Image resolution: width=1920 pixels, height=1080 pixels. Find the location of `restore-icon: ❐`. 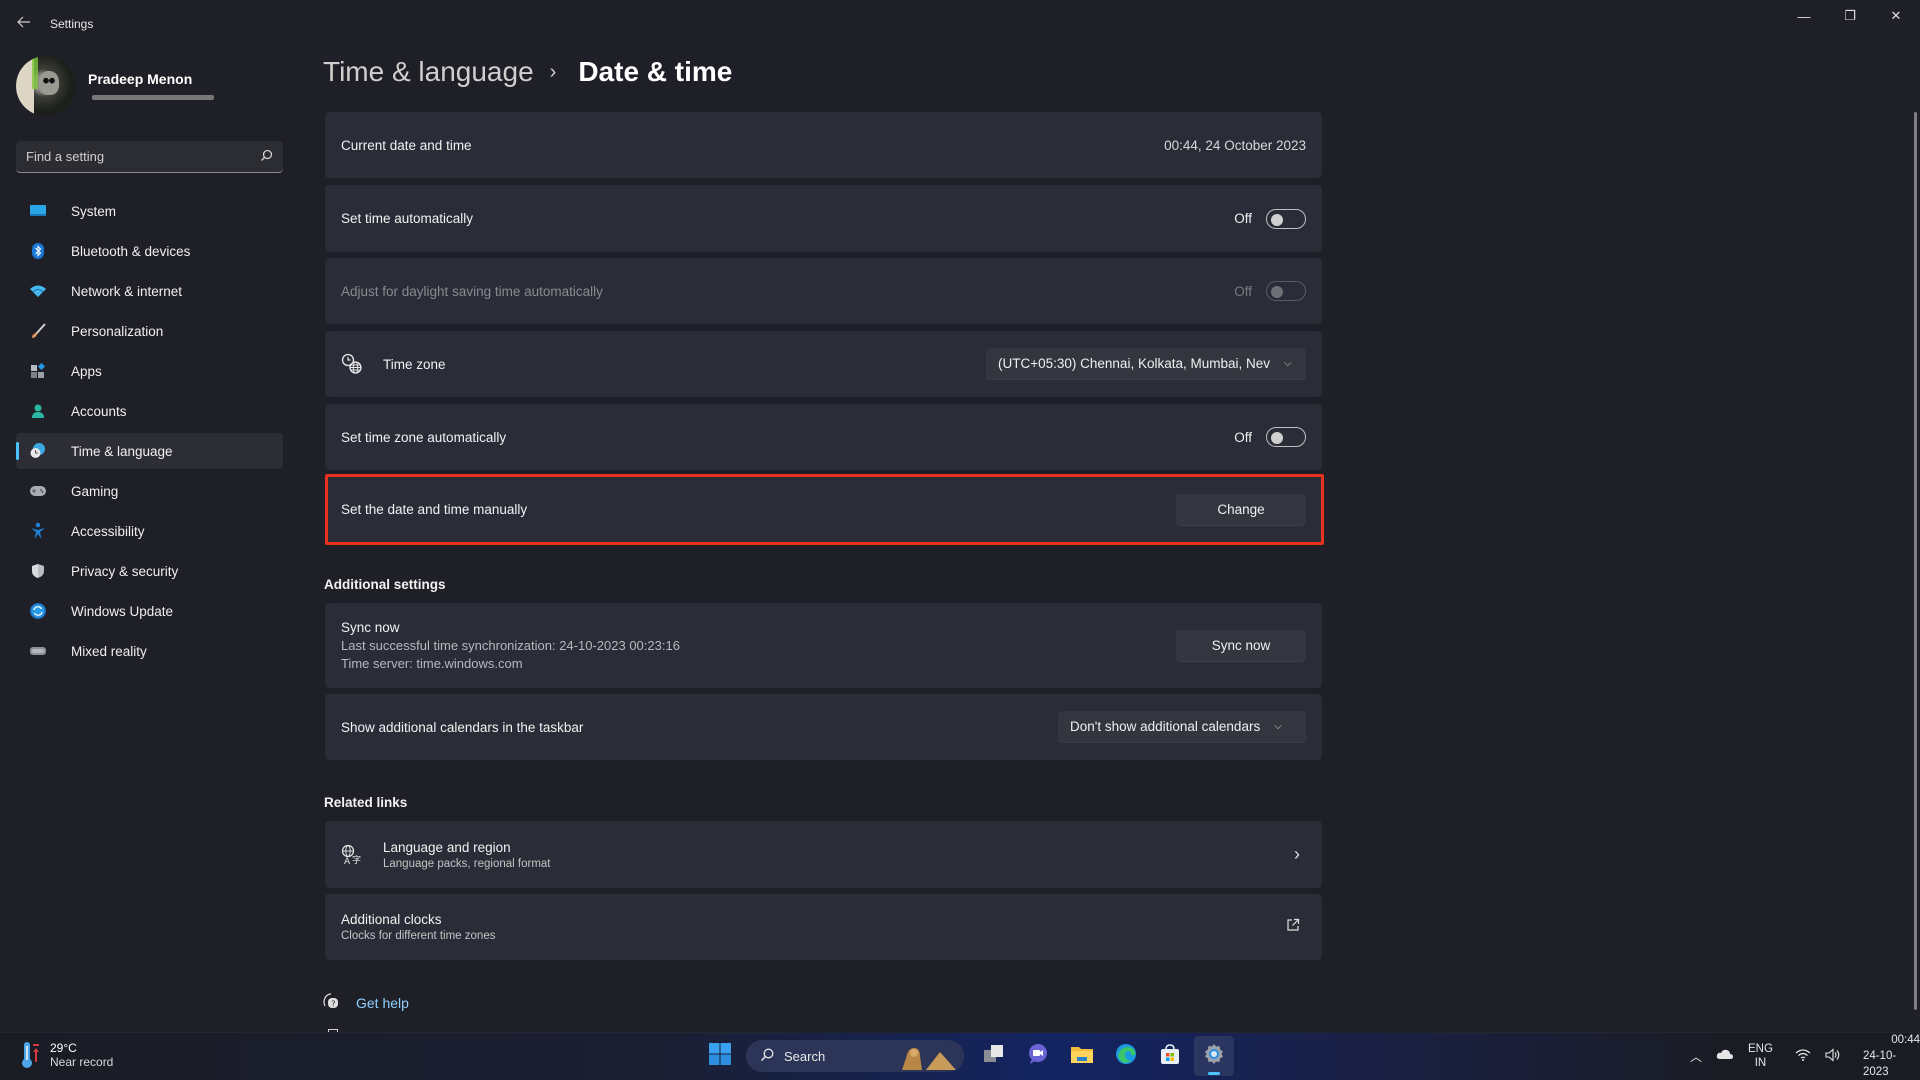

restore-icon: ❐ is located at coordinates (1850, 15).